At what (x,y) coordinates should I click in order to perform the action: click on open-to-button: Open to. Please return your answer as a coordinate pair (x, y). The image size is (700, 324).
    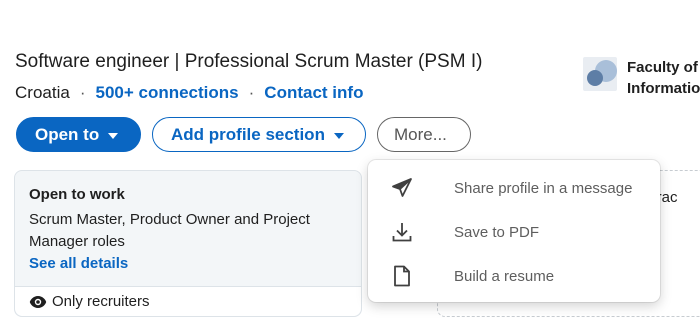
    Looking at the image, I should click on (78, 134).